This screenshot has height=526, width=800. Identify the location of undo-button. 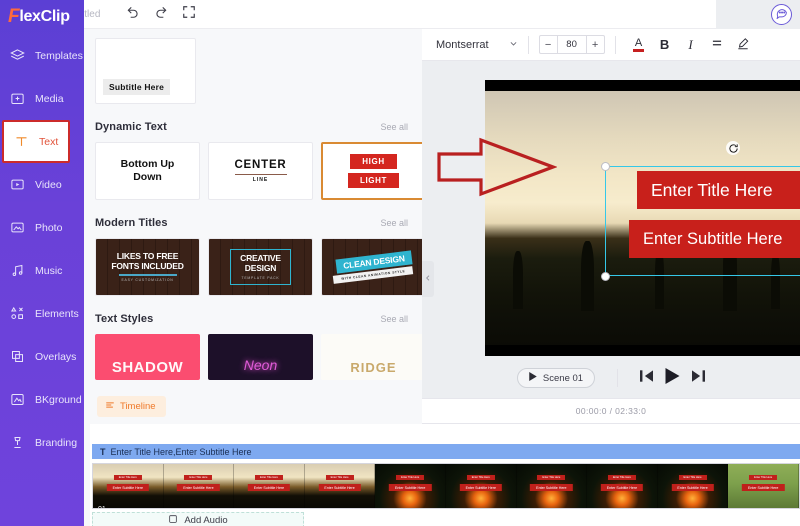
(133, 14).